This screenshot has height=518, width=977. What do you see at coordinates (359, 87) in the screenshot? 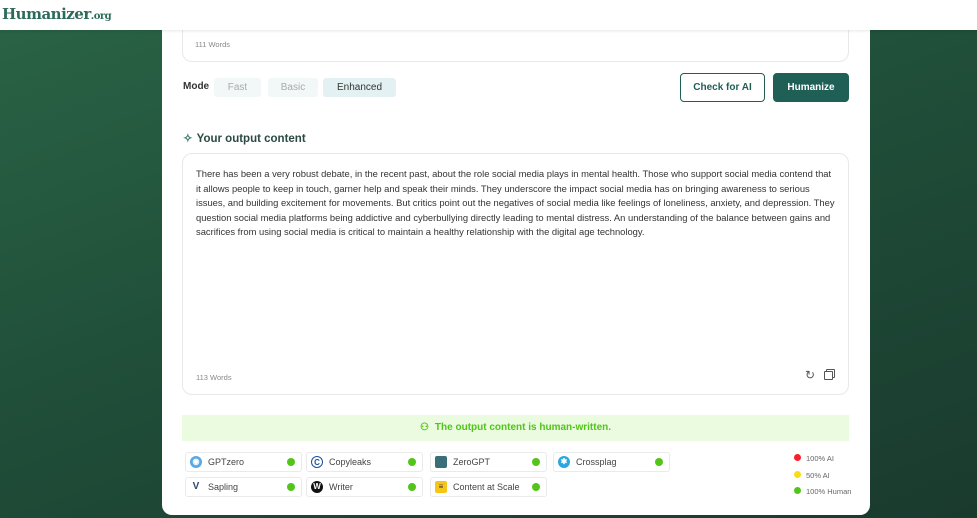
I see `mode-enhanced: Enhanced` at bounding box center [359, 87].